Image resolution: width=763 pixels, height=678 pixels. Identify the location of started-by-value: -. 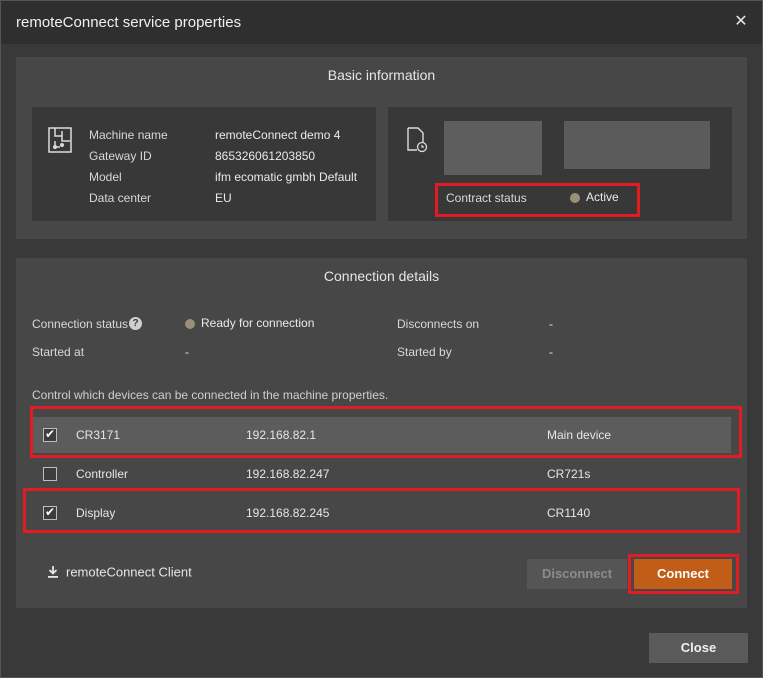
(551, 352).